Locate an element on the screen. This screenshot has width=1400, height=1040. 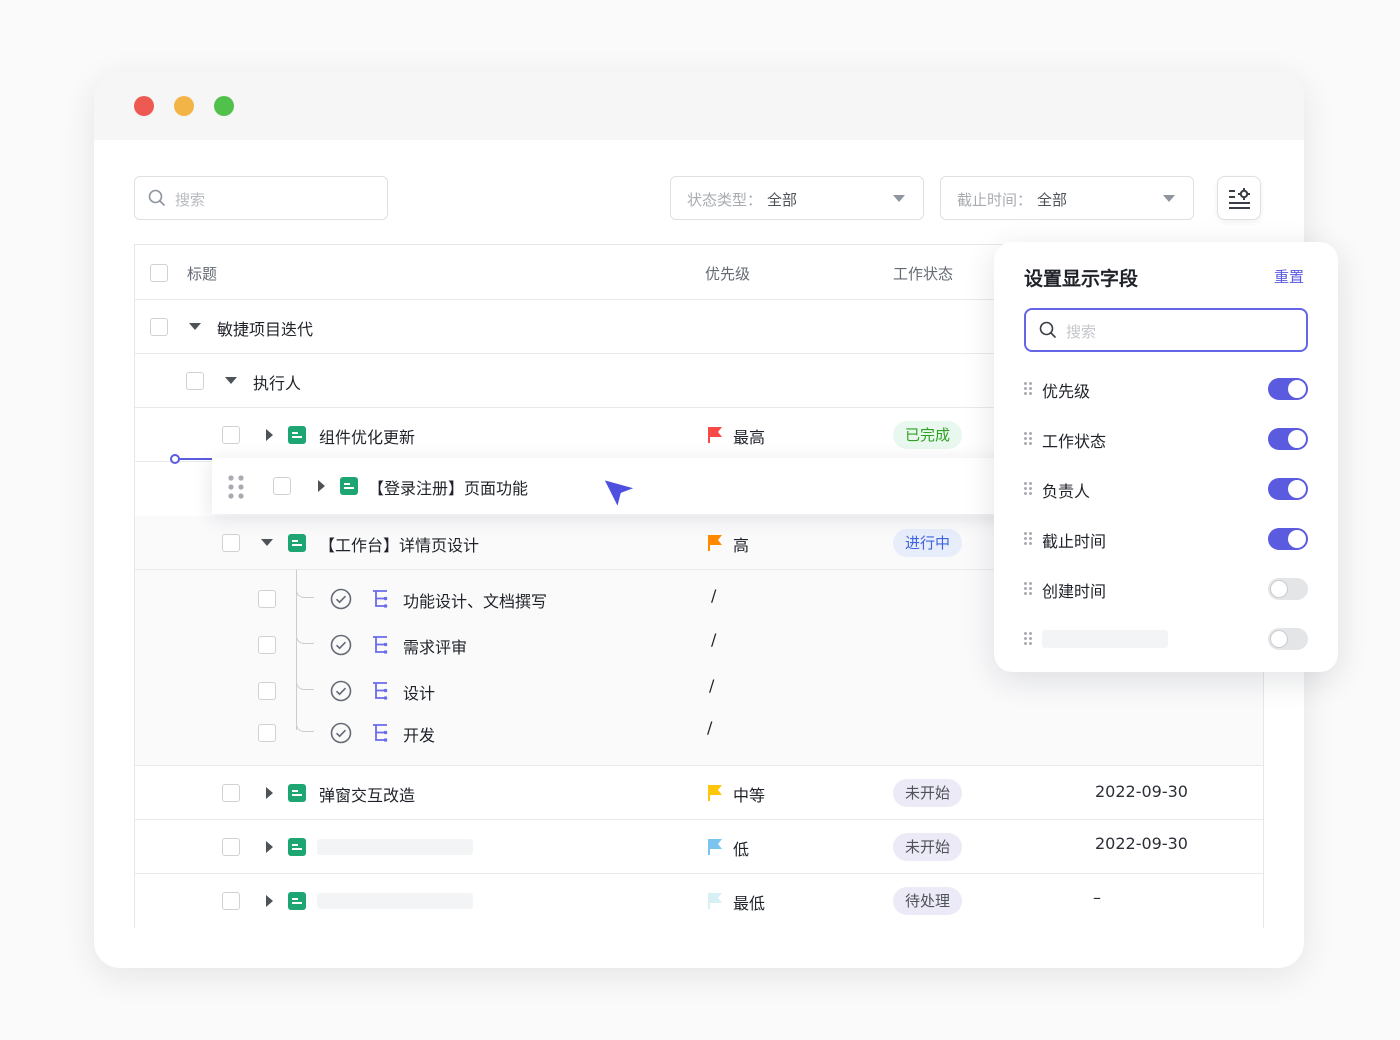
list-settings-icon is located at coordinates (1239, 198).